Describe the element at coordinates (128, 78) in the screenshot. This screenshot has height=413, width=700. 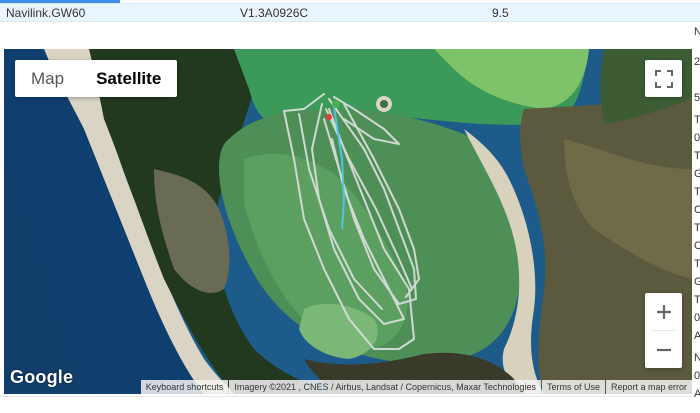
I see `map-type-satellite-button: Satellite` at that location.